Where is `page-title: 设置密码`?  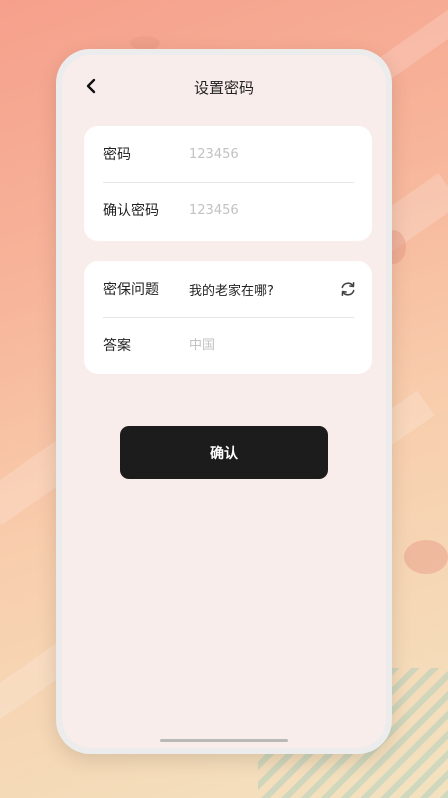
page-title: 设置密码 is located at coordinates (223, 88).